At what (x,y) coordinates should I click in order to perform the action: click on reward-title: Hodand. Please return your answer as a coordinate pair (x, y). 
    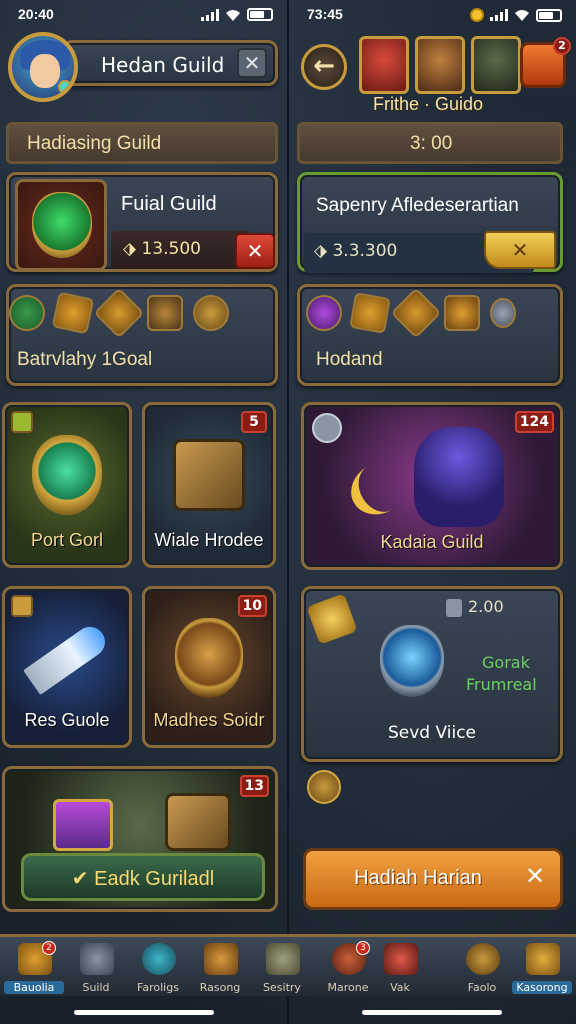
    Looking at the image, I should click on (349, 359).